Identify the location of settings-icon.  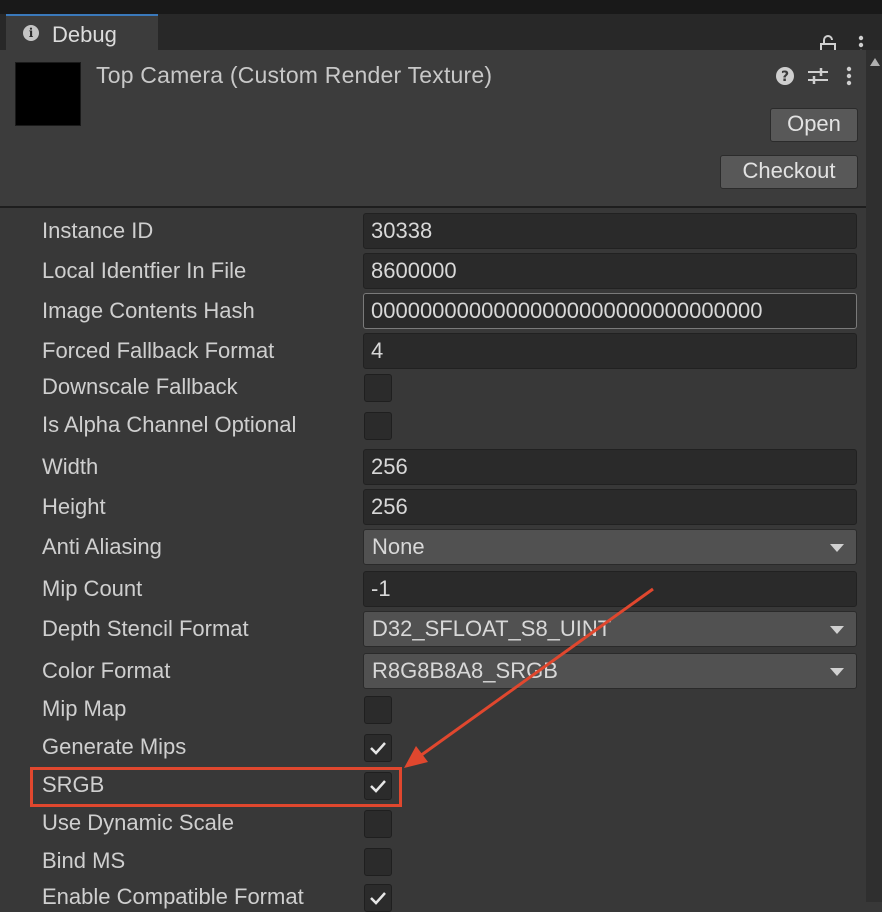
(818, 76).